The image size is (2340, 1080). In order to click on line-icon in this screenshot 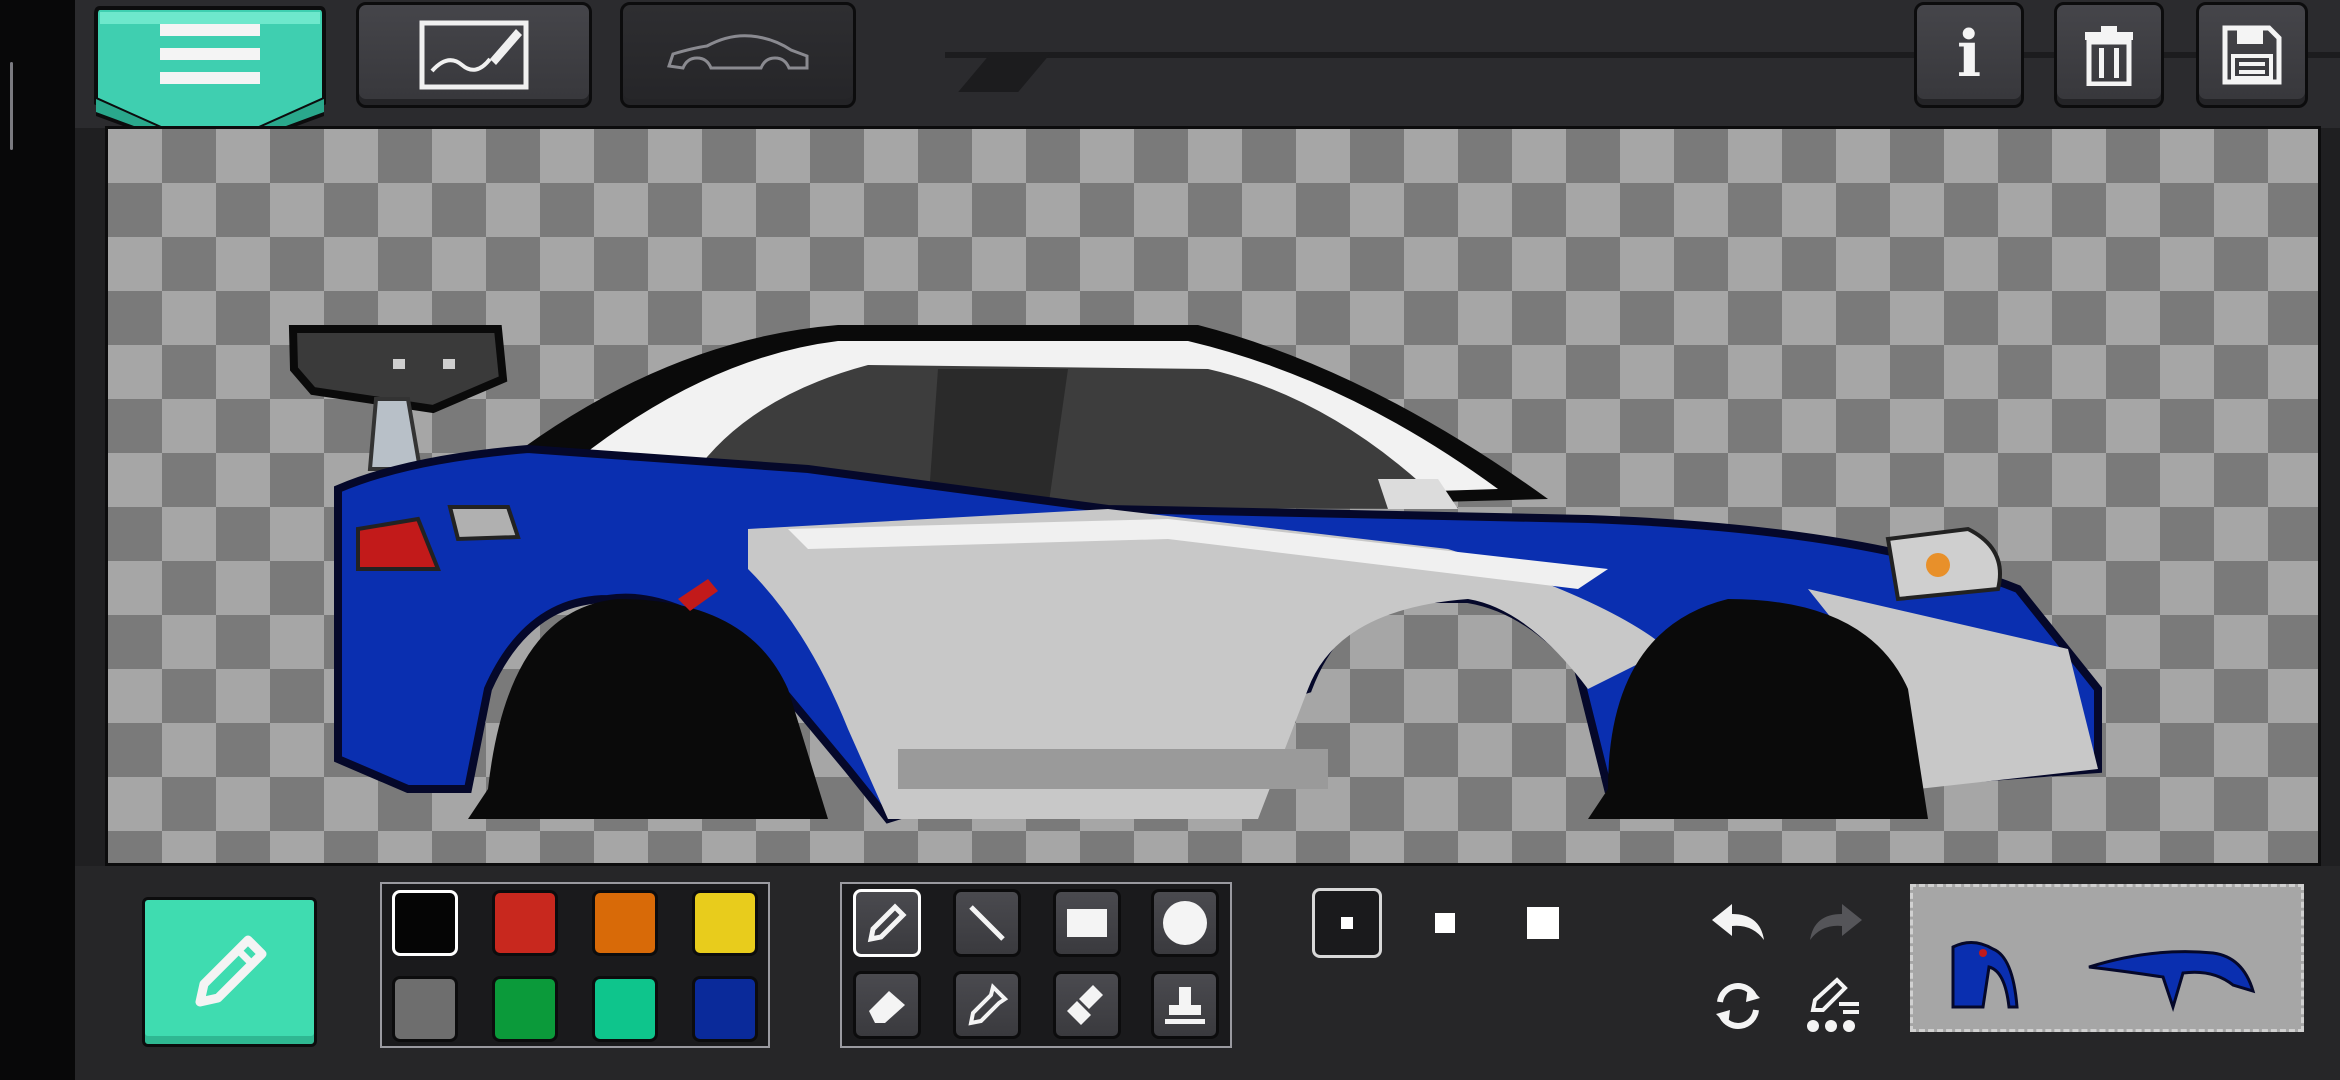, I will do `click(987, 923)`.